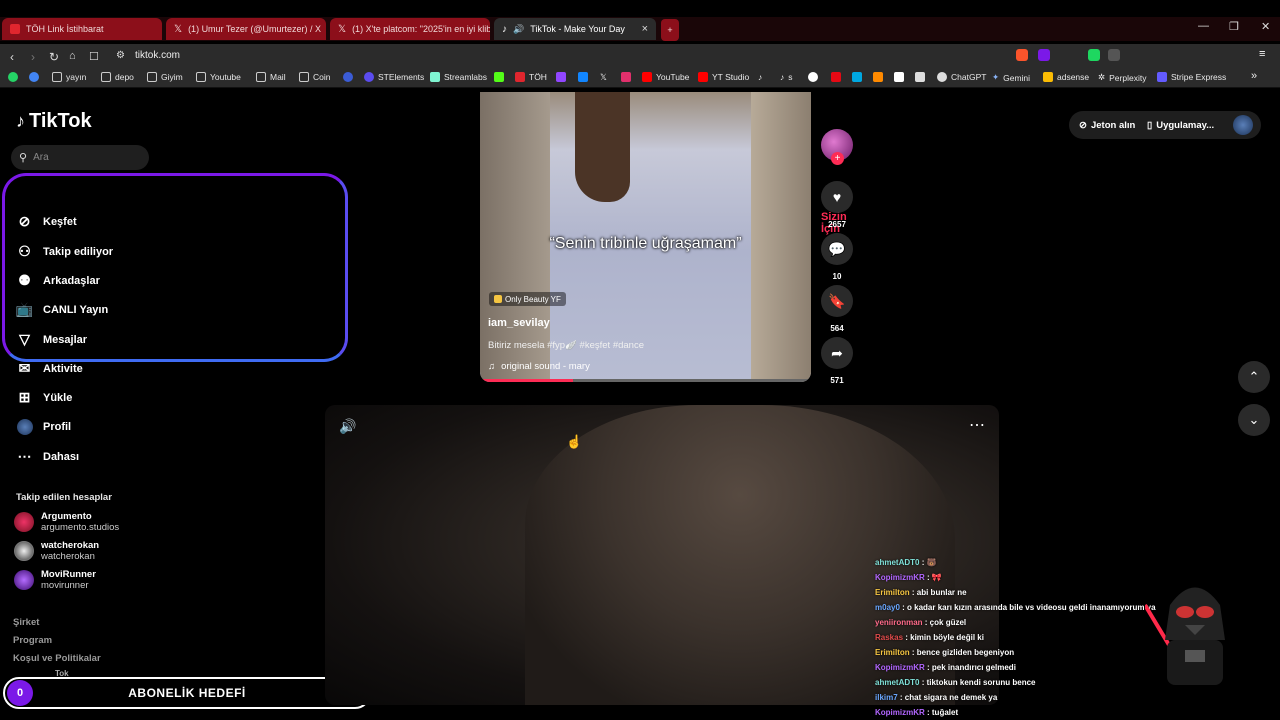  Describe the element at coordinates (165, 77) in the screenshot. I see `bookmark-folder-giyim: Giyim` at that location.